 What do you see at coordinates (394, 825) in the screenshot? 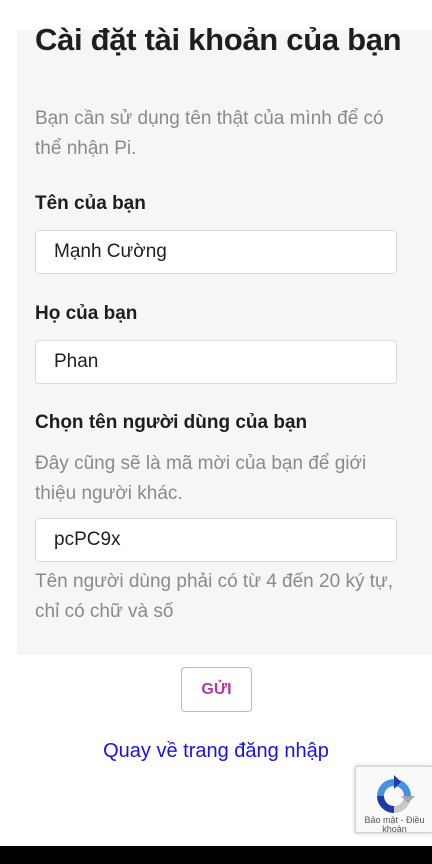
I see `recaptcha-terms-link: Bảo mật - Điều khoản` at bounding box center [394, 825].